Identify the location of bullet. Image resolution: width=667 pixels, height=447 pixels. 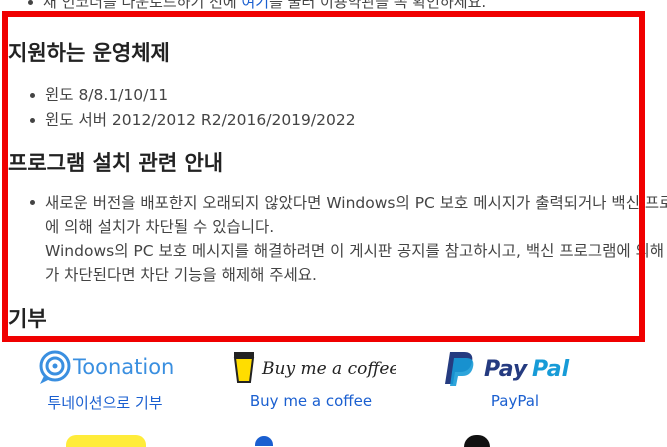
(30, 2).